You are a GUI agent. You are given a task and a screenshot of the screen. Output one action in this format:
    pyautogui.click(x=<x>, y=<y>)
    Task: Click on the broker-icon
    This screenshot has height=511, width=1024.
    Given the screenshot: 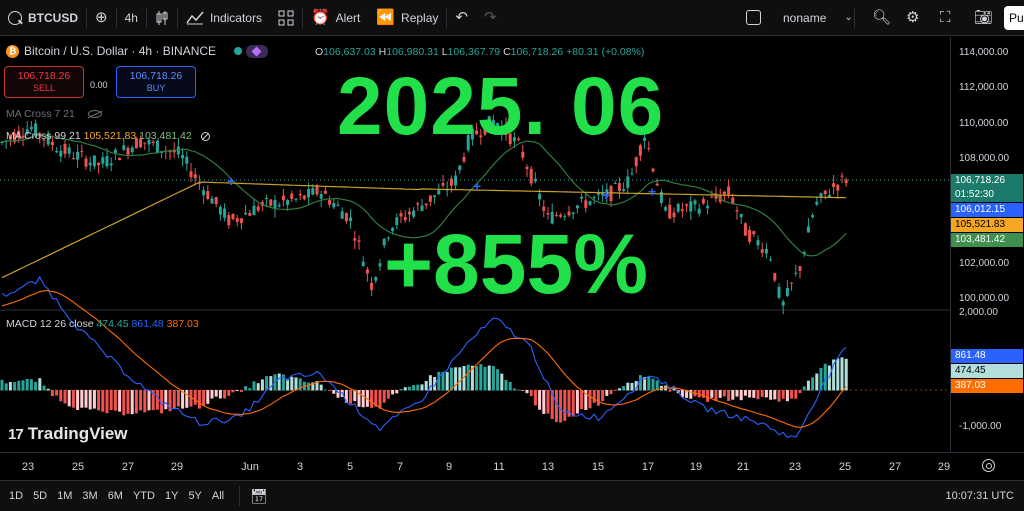 What is the action you would take?
    pyautogui.click(x=257, y=51)
    